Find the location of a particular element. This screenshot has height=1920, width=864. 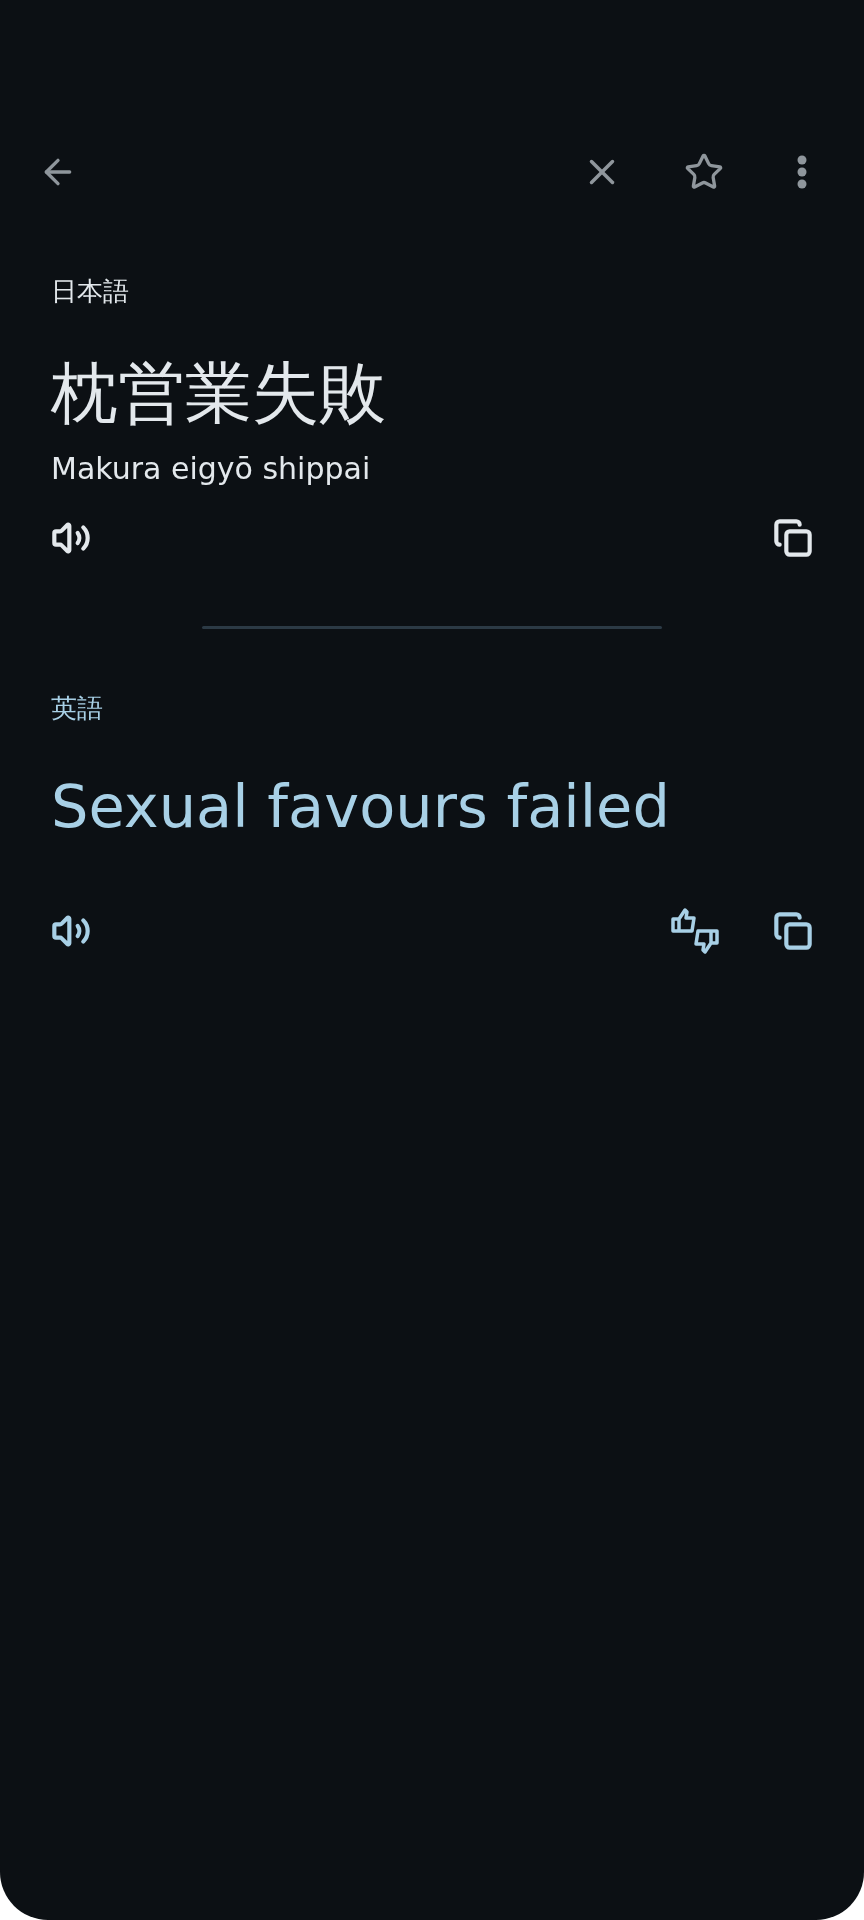

star-icon is located at coordinates (704, 172).